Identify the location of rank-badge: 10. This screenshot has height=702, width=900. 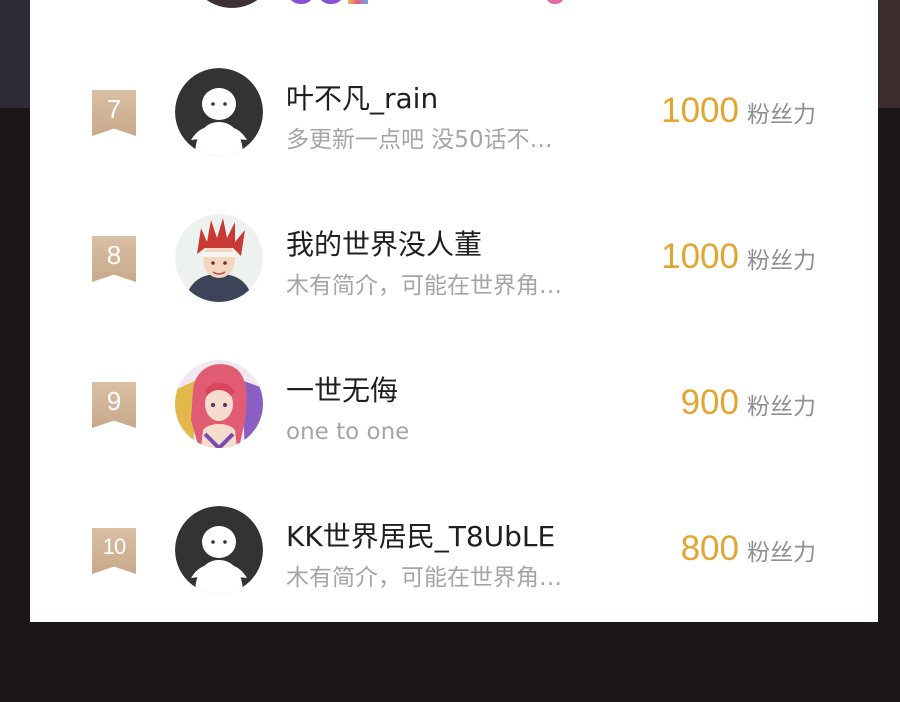
(114, 551).